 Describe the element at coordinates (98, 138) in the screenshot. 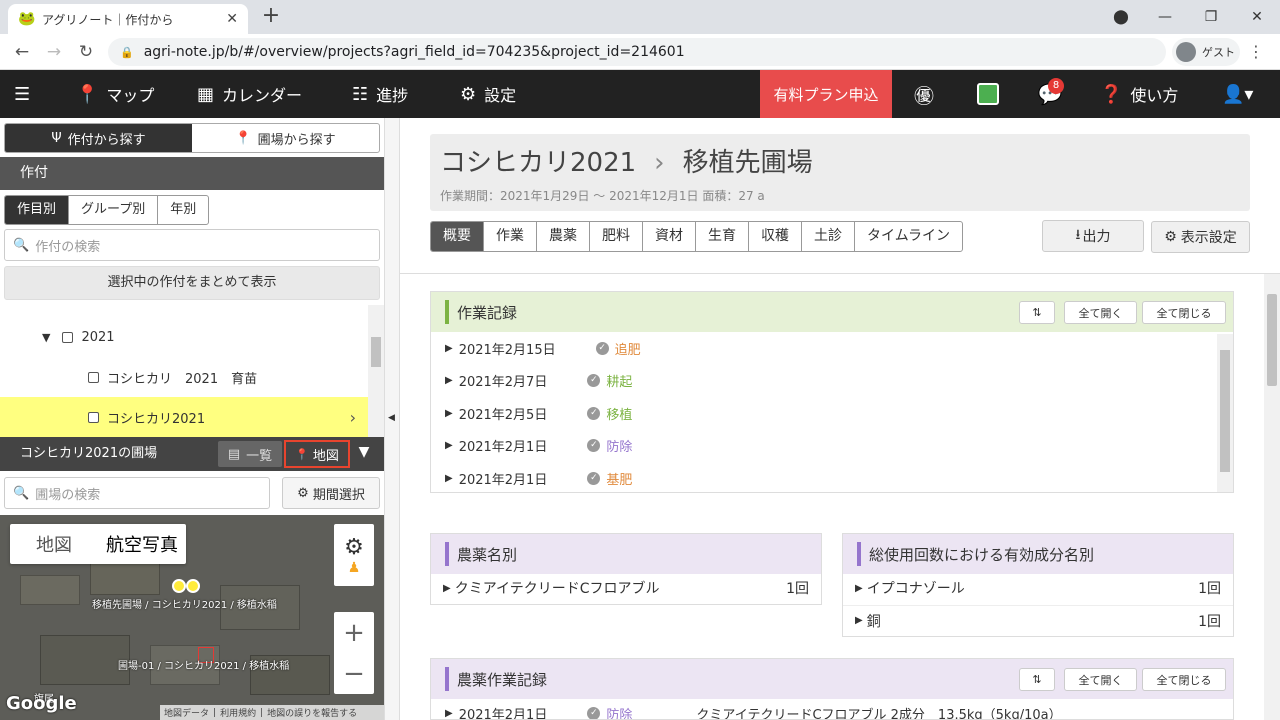

I see `tab-search-by-crop: Ψ 作付から探す` at that location.